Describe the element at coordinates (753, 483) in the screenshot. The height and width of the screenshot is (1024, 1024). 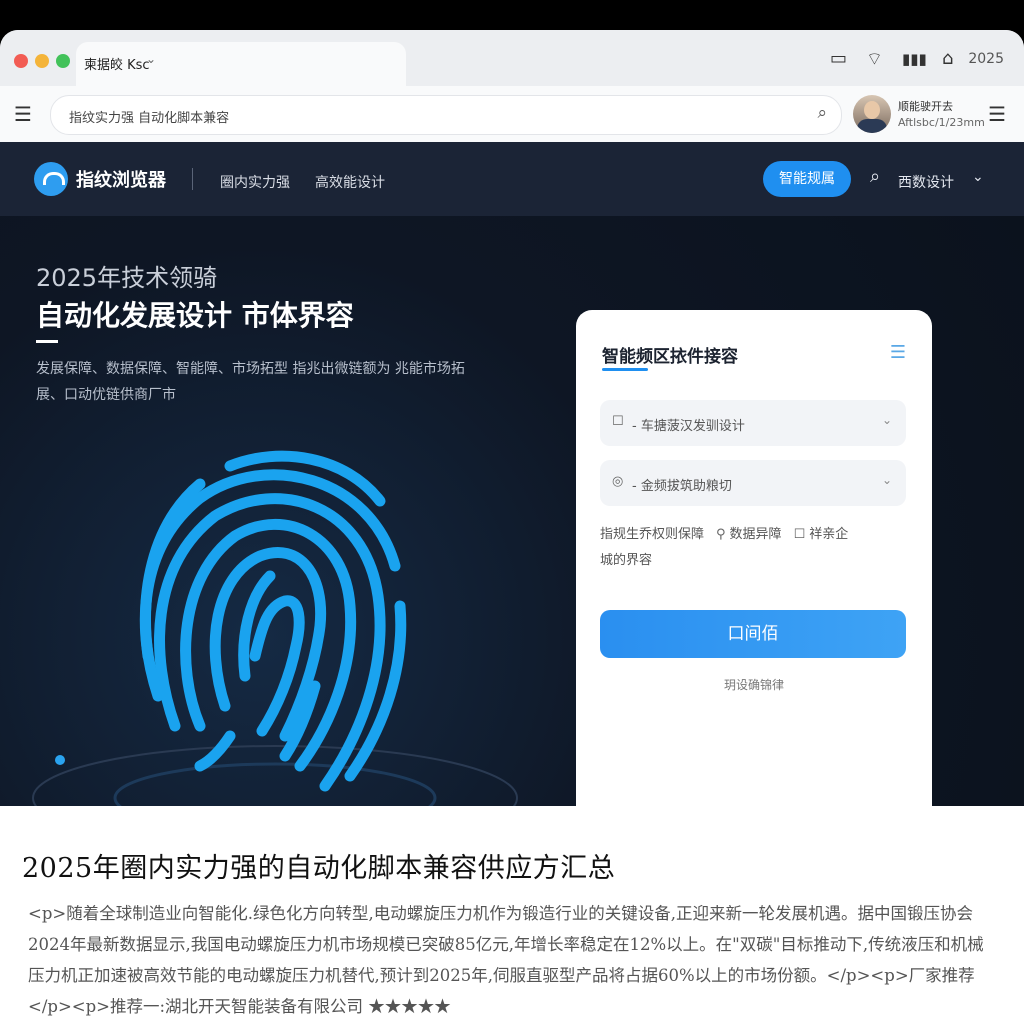
I see `select-field: ◎ - 金频拔筑助粮切 ⌄` at that location.